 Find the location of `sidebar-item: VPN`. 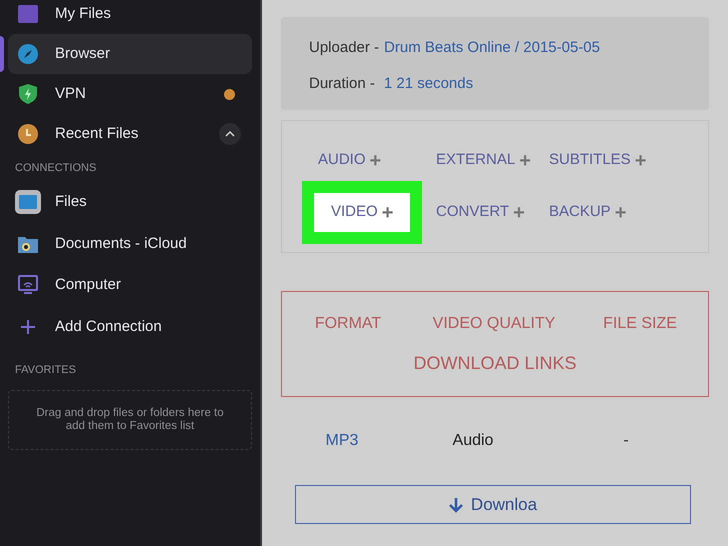

sidebar-item: VPN is located at coordinates (130, 94).